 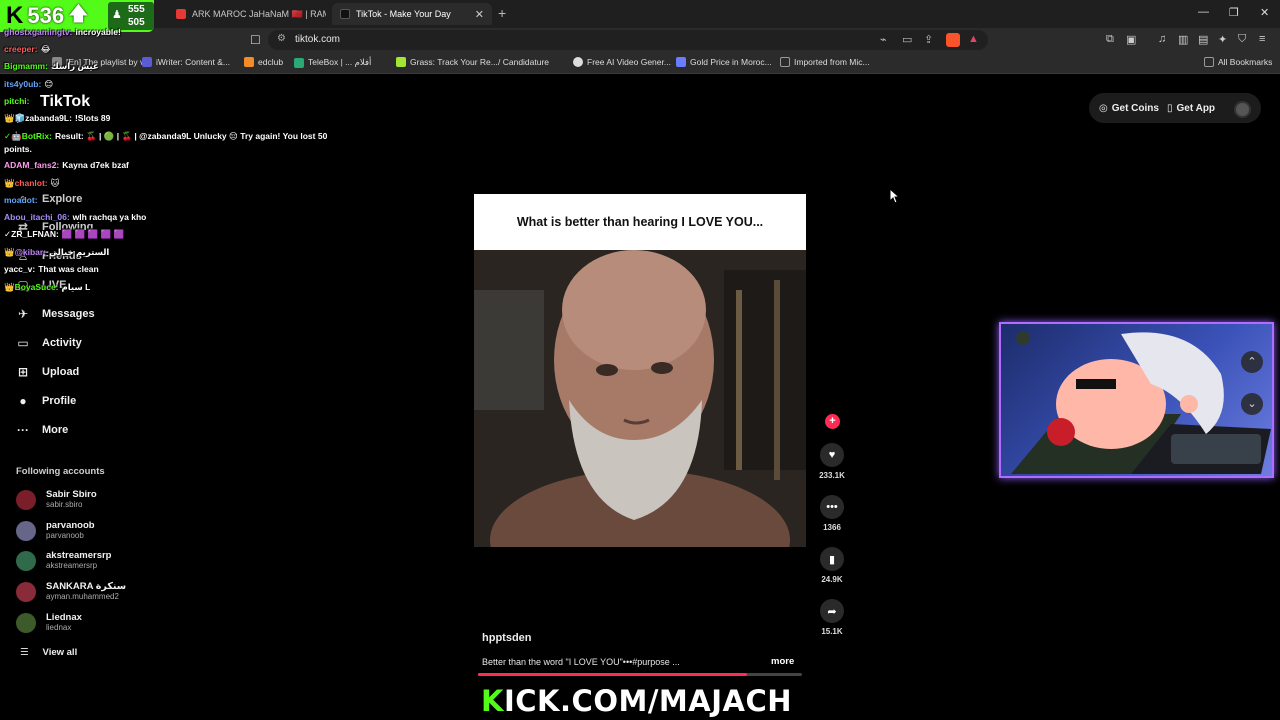 I want to click on following-account: SANKARA سنكرة ayman.muhammed2, so click(x=71, y=591).